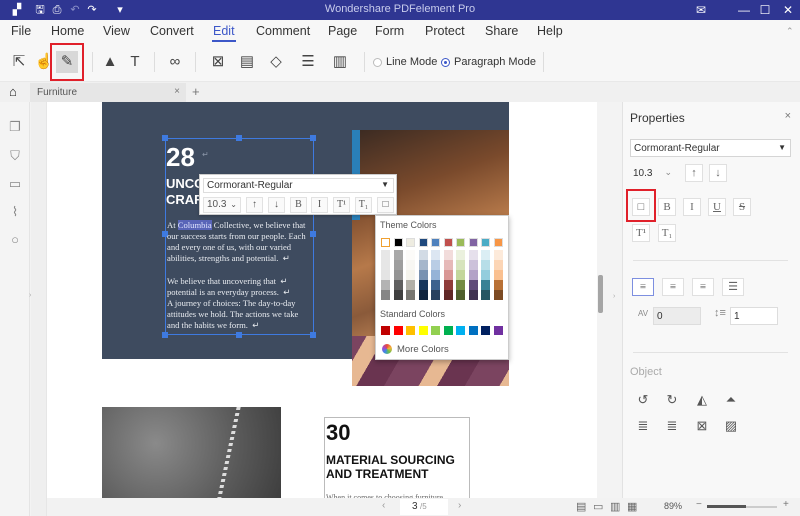  Describe the element at coordinates (754, 316) in the screenshot. I see `line-spacing-input: 1` at that location.